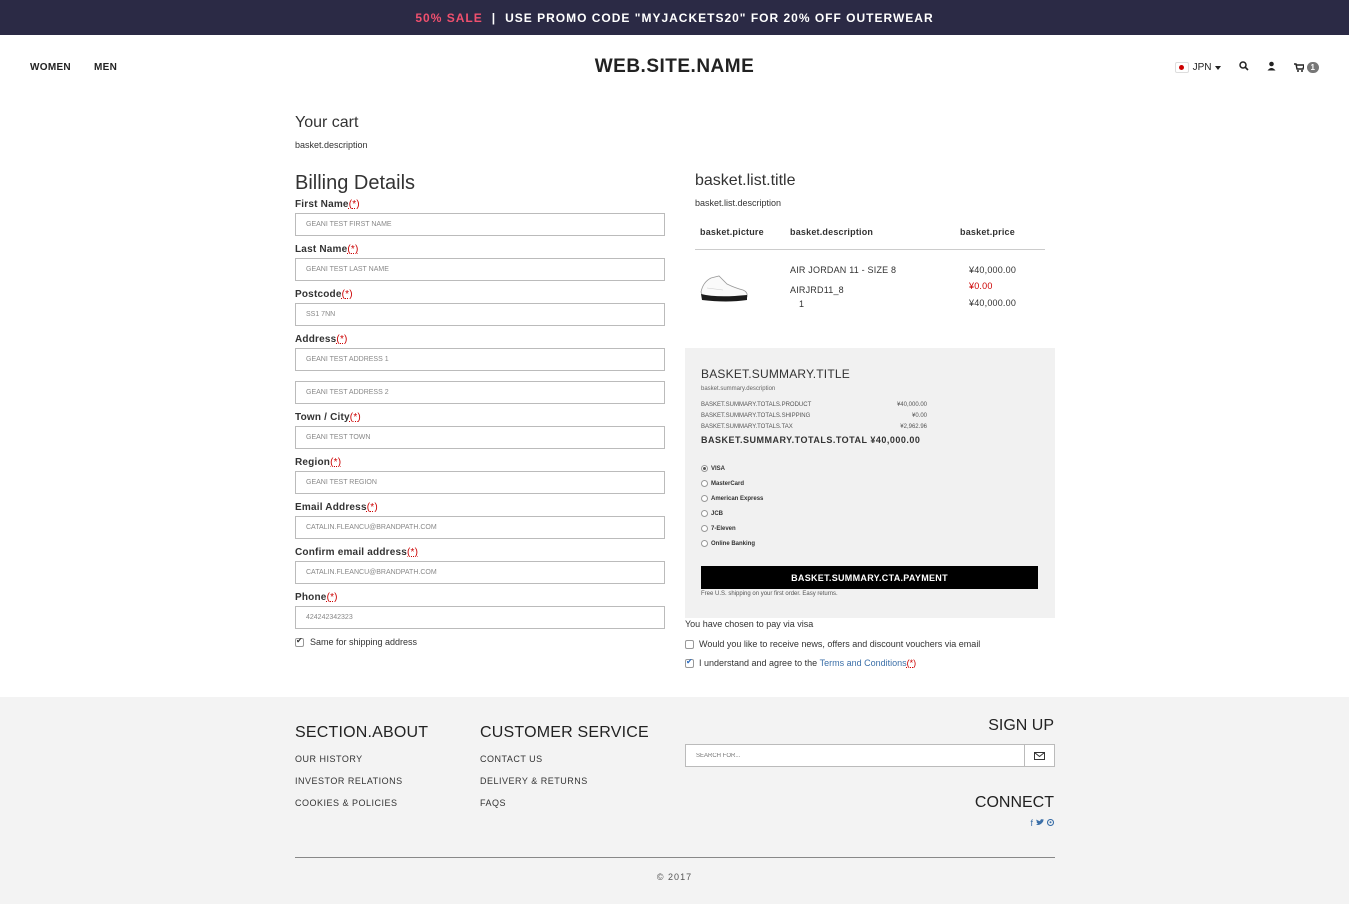 The height and width of the screenshot is (904, 1349). What do you see at coordinates (993, 303) in the screenshot?
I see `product-total: ¥40,000.00` at bounding box center [993, 303].